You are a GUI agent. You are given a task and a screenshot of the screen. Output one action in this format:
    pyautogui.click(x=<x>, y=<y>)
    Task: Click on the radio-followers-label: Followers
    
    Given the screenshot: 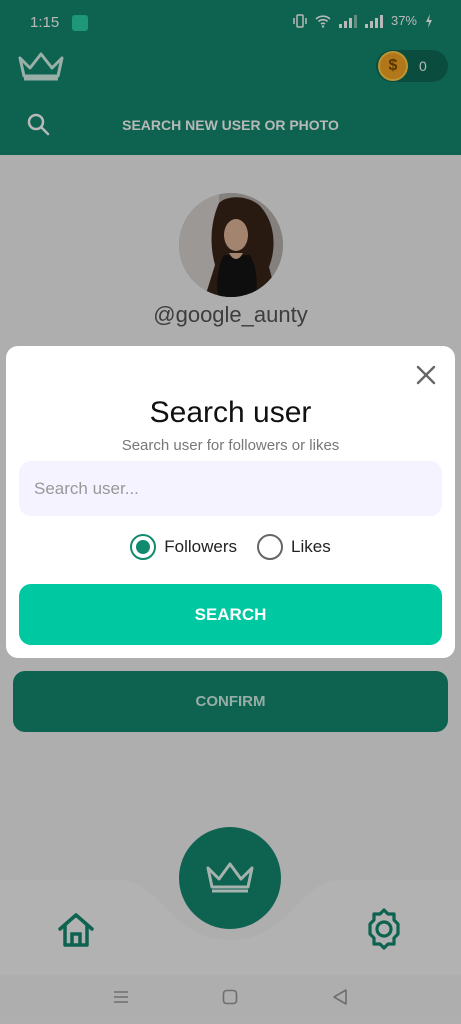 What is the action you would take?
    pyautogui.click(x=201, y=546)
    